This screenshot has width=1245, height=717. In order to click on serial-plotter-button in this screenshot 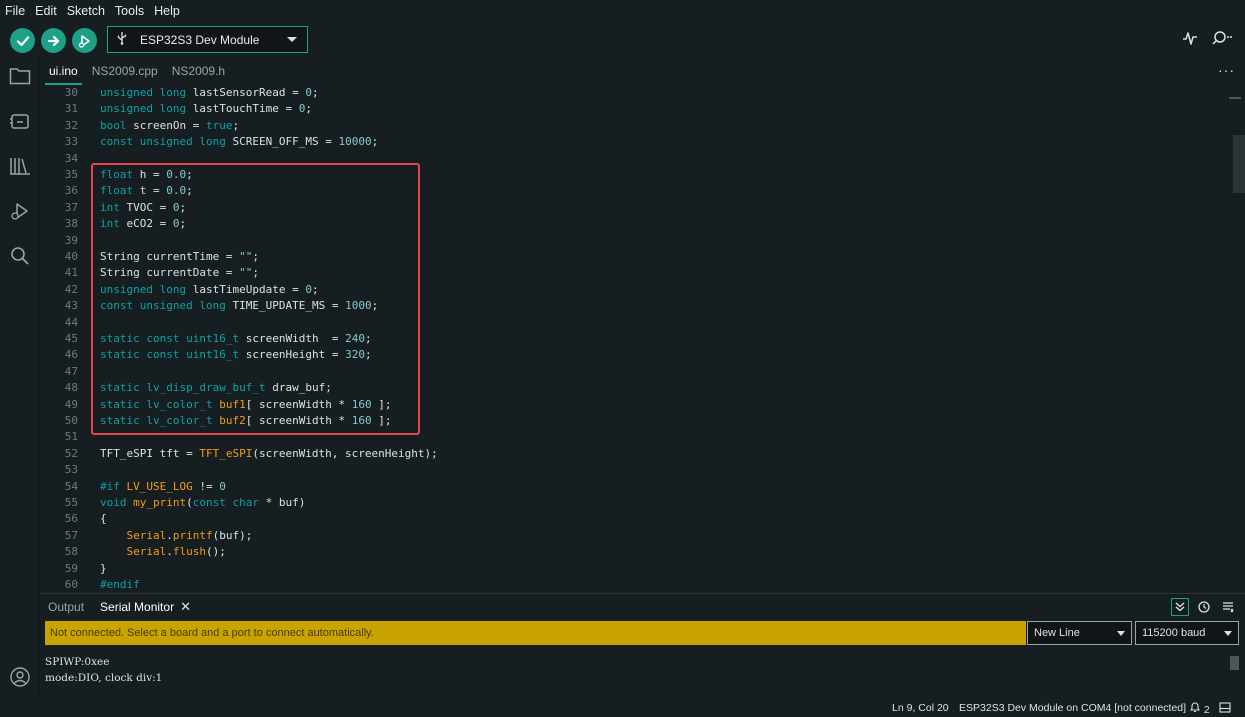, I will do `click(1190, 40)`.